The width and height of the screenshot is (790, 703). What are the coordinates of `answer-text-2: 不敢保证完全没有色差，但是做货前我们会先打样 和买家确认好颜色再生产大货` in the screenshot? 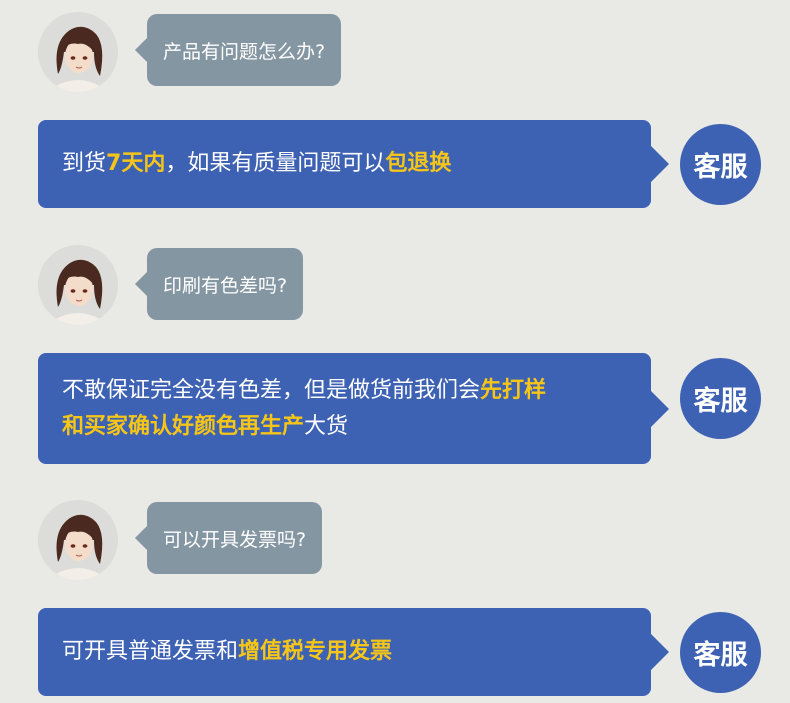 It's located at (304, 409).